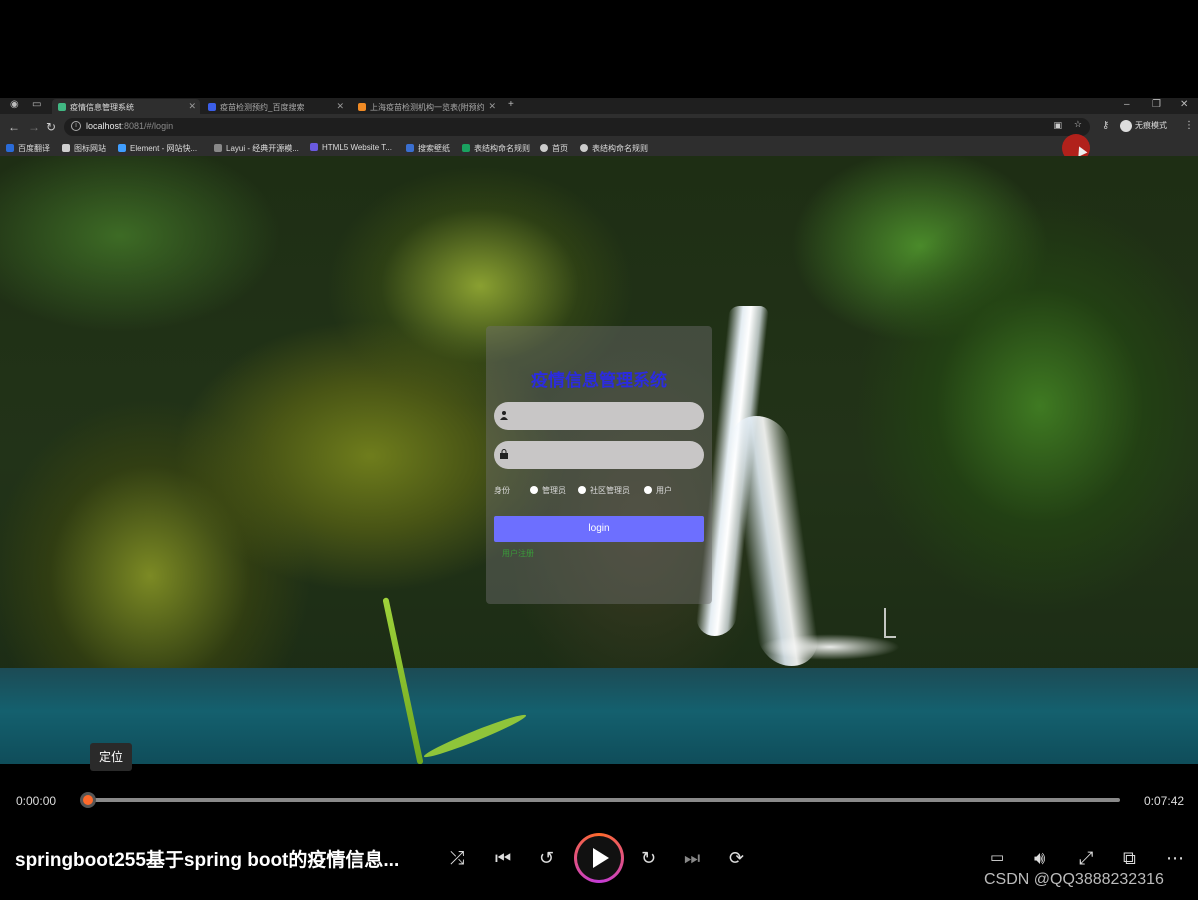  What do you see at coordinates (1127, 104) in the screenshot?
I see `minimize-icon: –` at bounding box center [1127, 104].